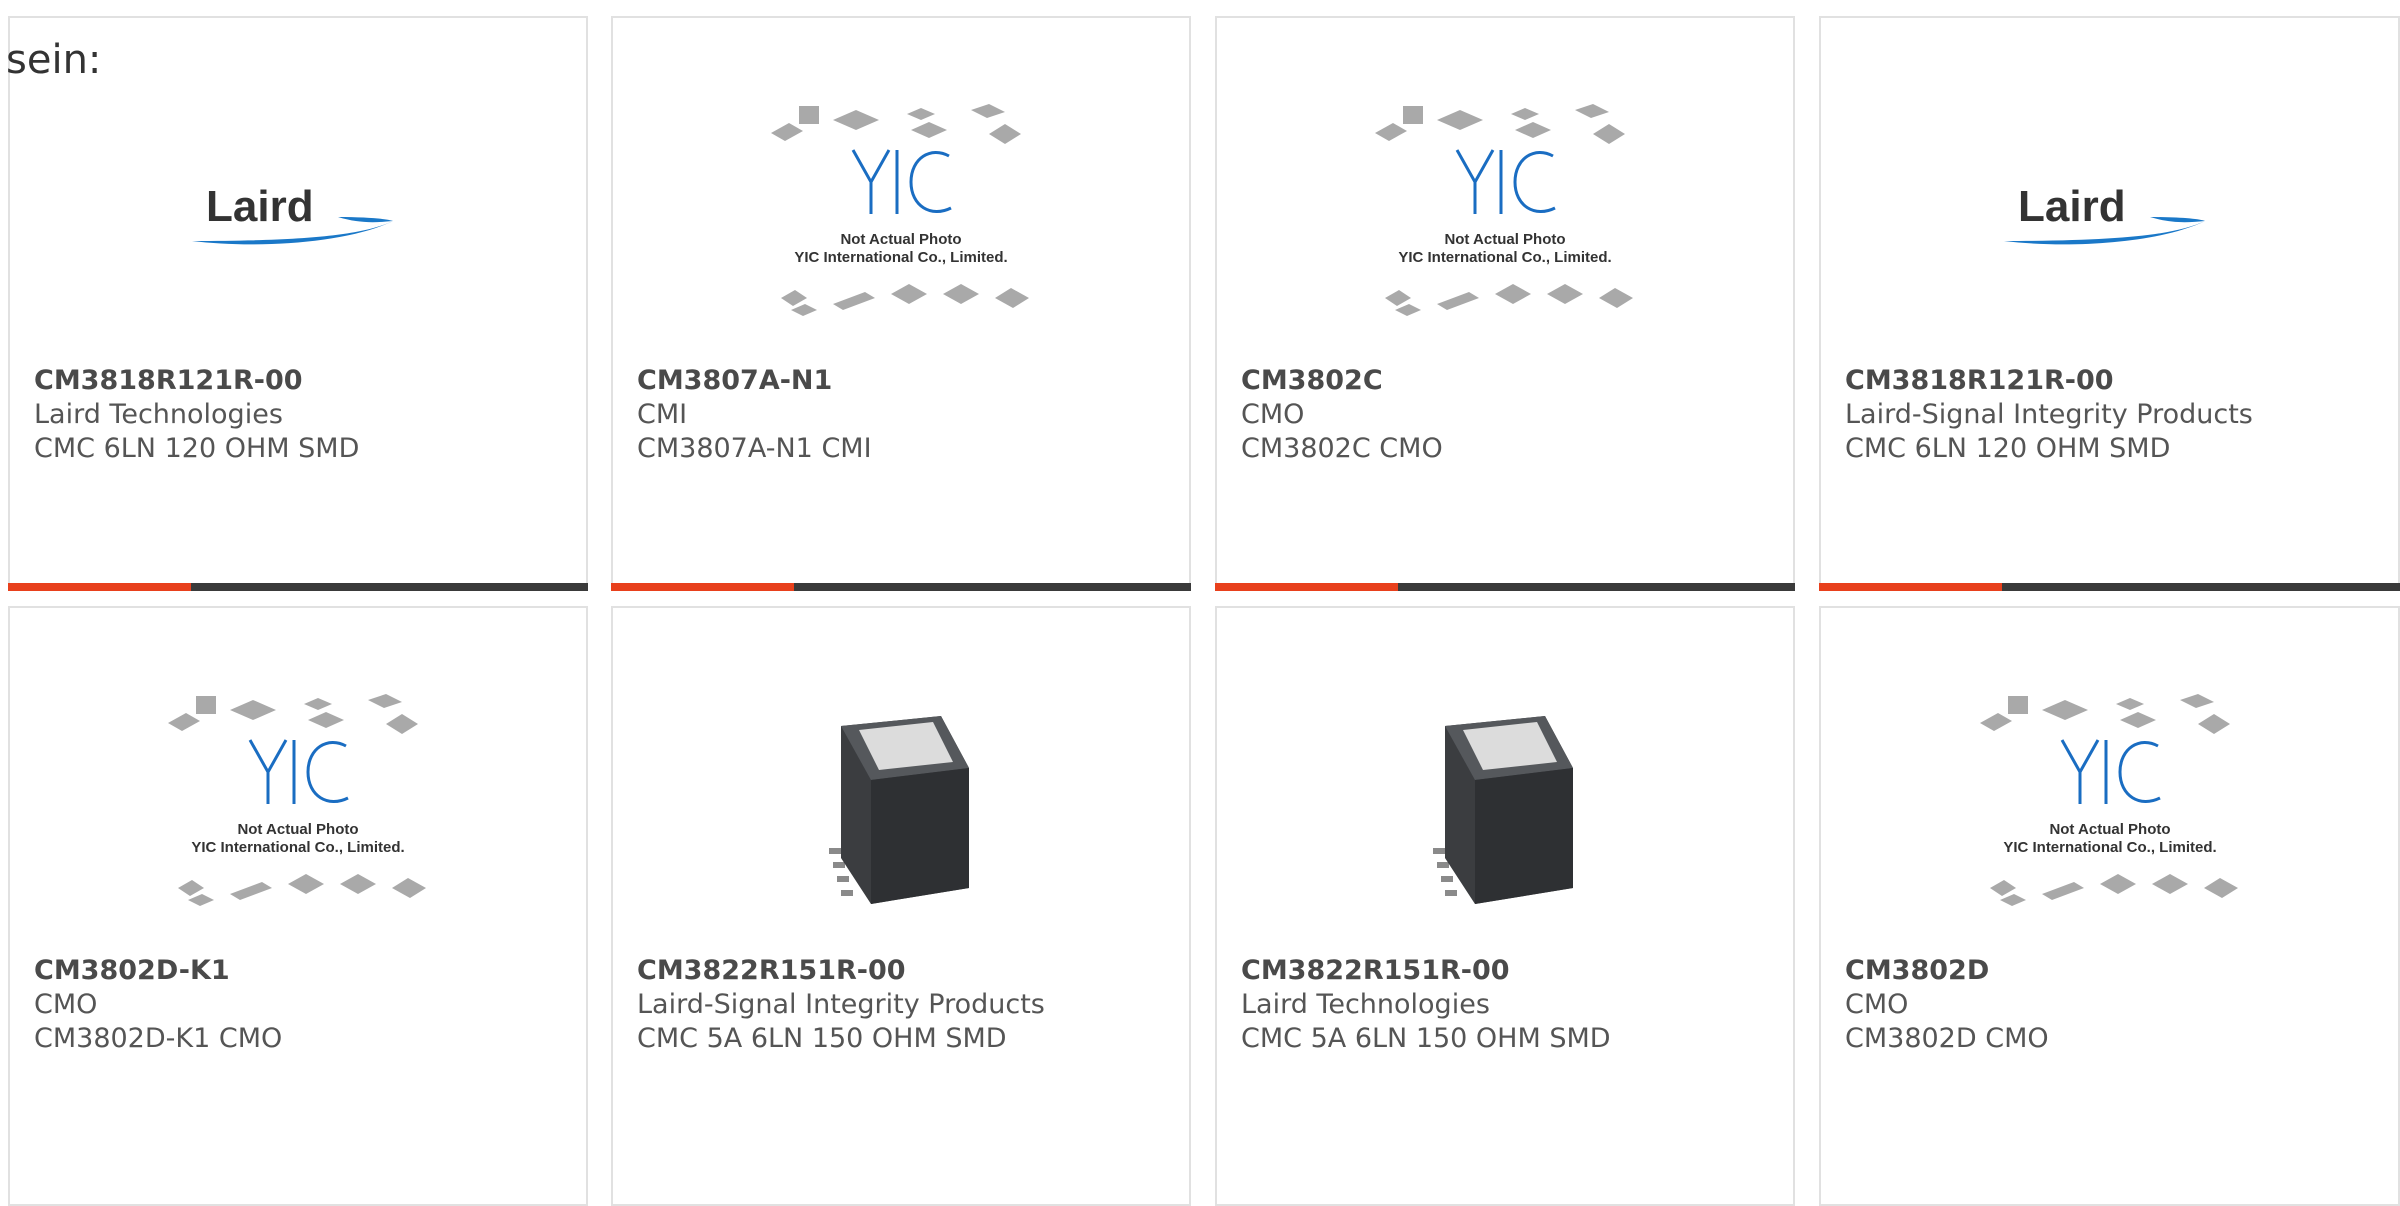 This screenshot has width=2400, height=1206. I want to click on intro-text: sein:, so click(54, 60).